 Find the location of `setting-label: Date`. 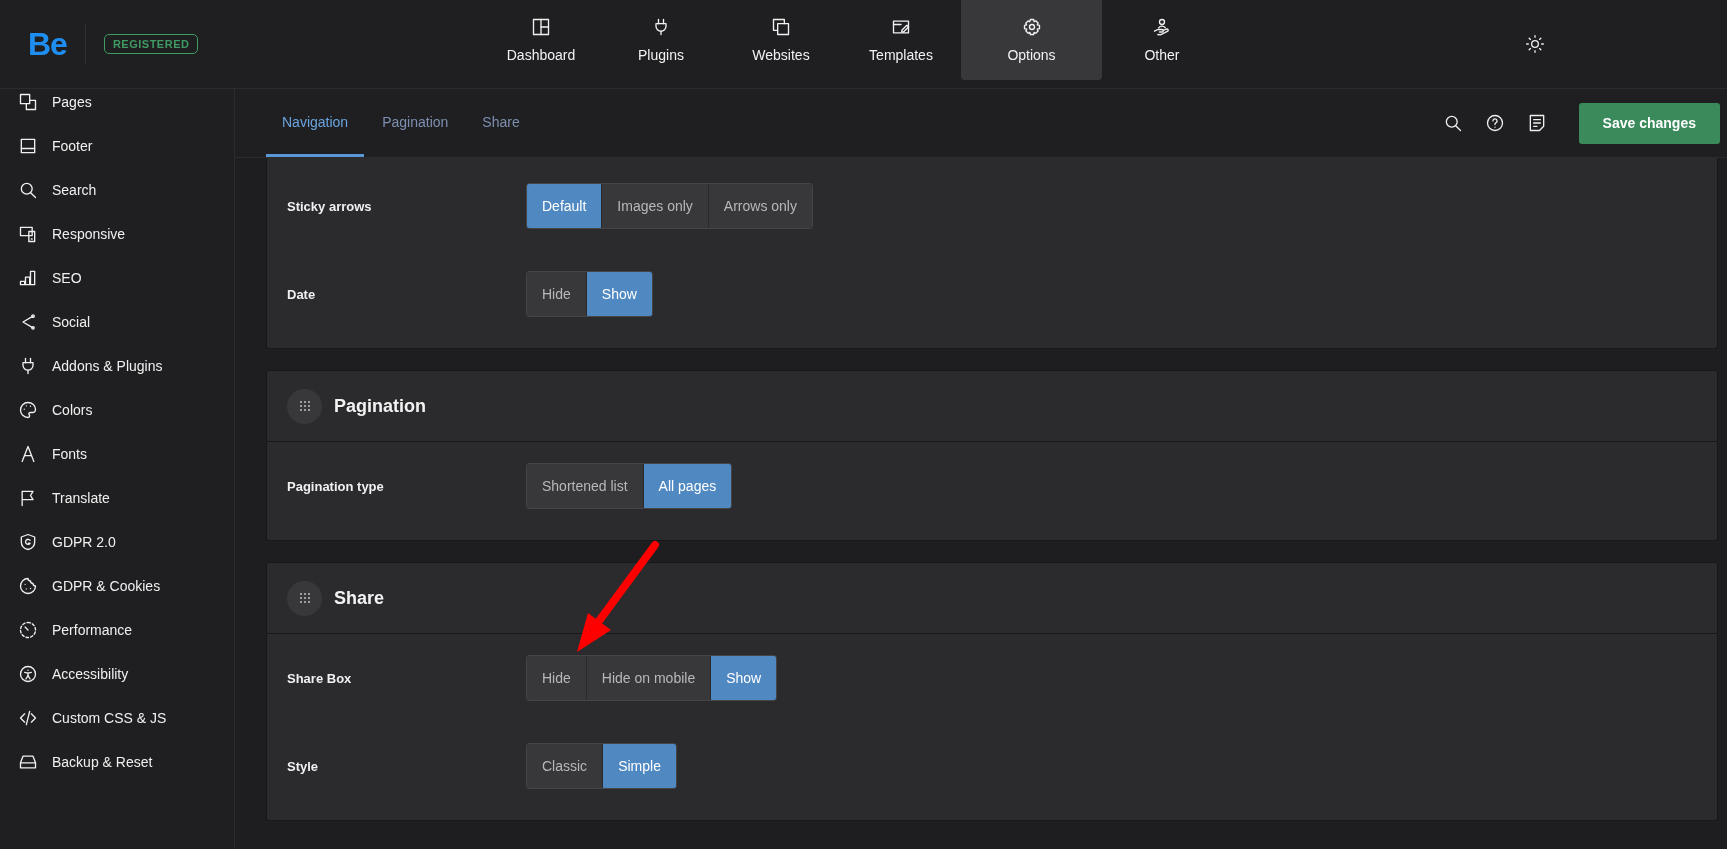

setting-label: Date is located at coordinates (302, 294).